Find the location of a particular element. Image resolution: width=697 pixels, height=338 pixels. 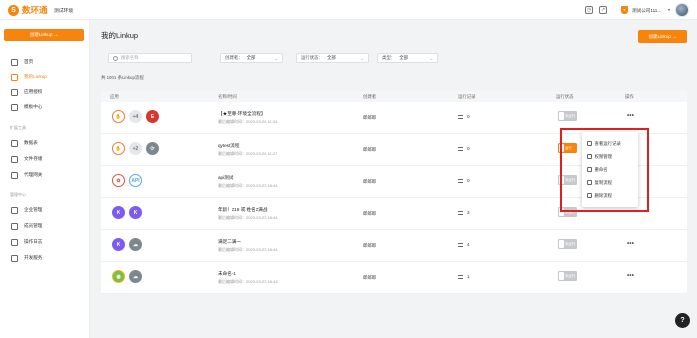

file-icon is located at coordinates (14, 159).